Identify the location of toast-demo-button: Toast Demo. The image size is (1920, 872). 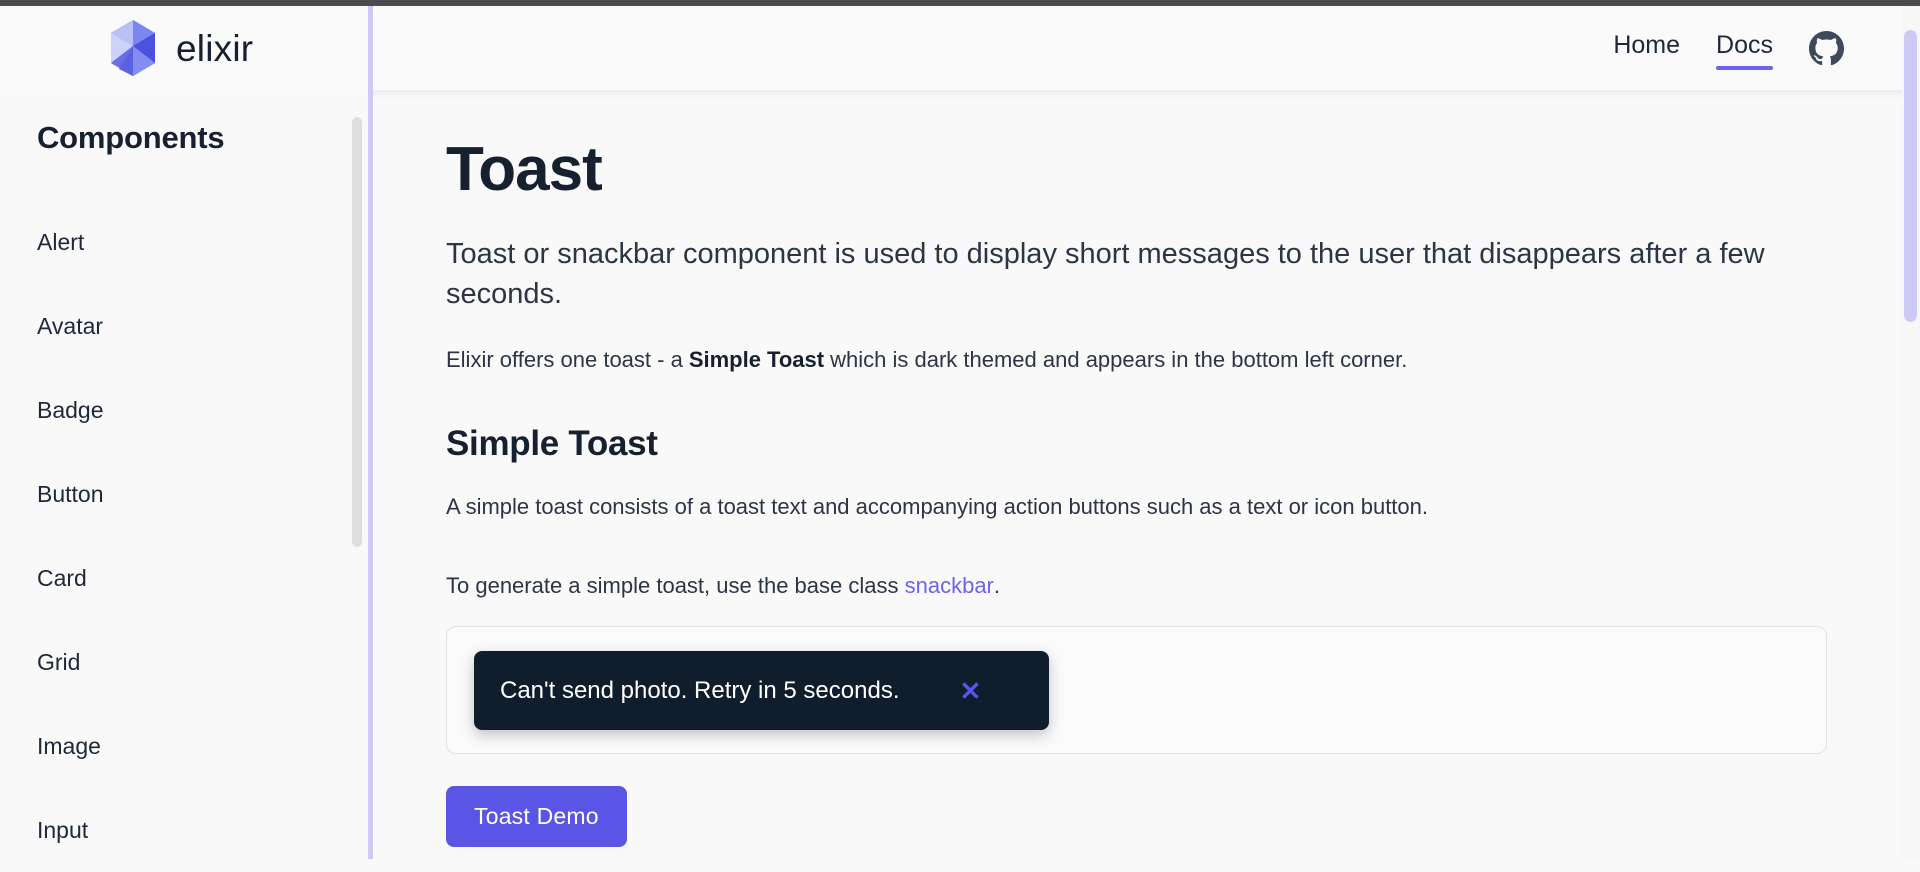
(536, 817).